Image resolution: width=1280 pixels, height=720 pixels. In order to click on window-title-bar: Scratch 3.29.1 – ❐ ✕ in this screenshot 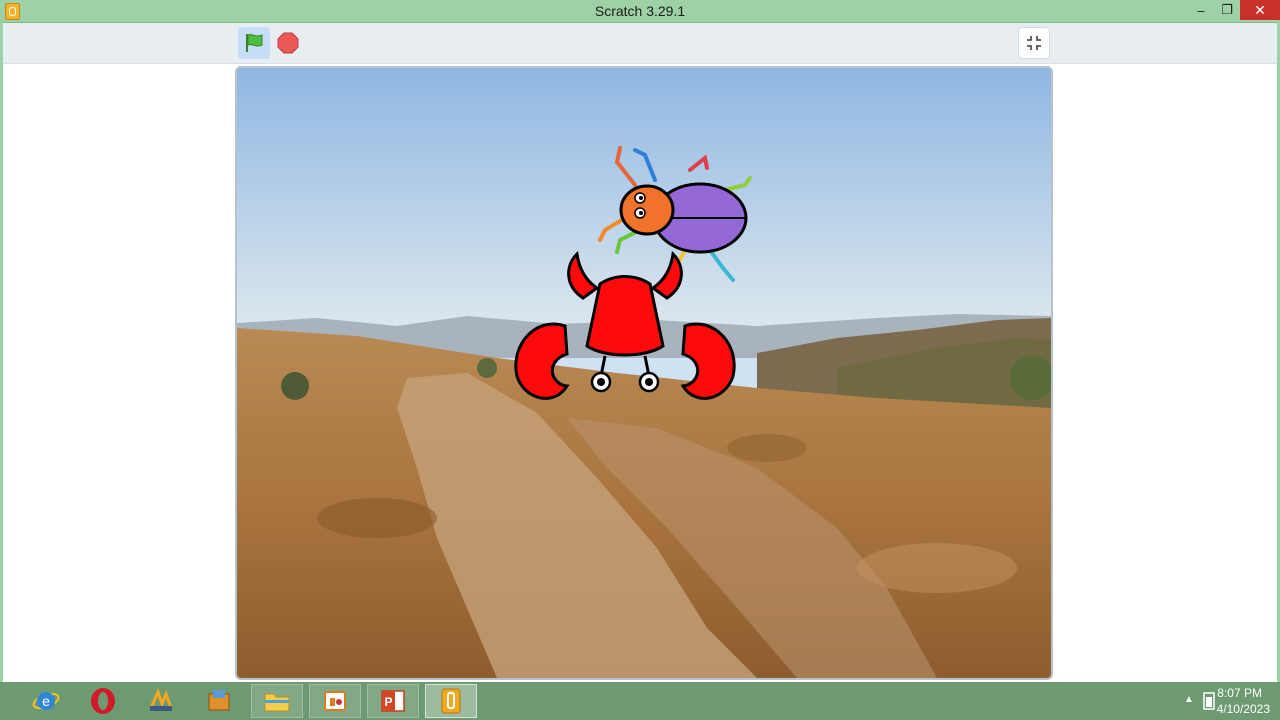, I will do `click(640, 11)`.